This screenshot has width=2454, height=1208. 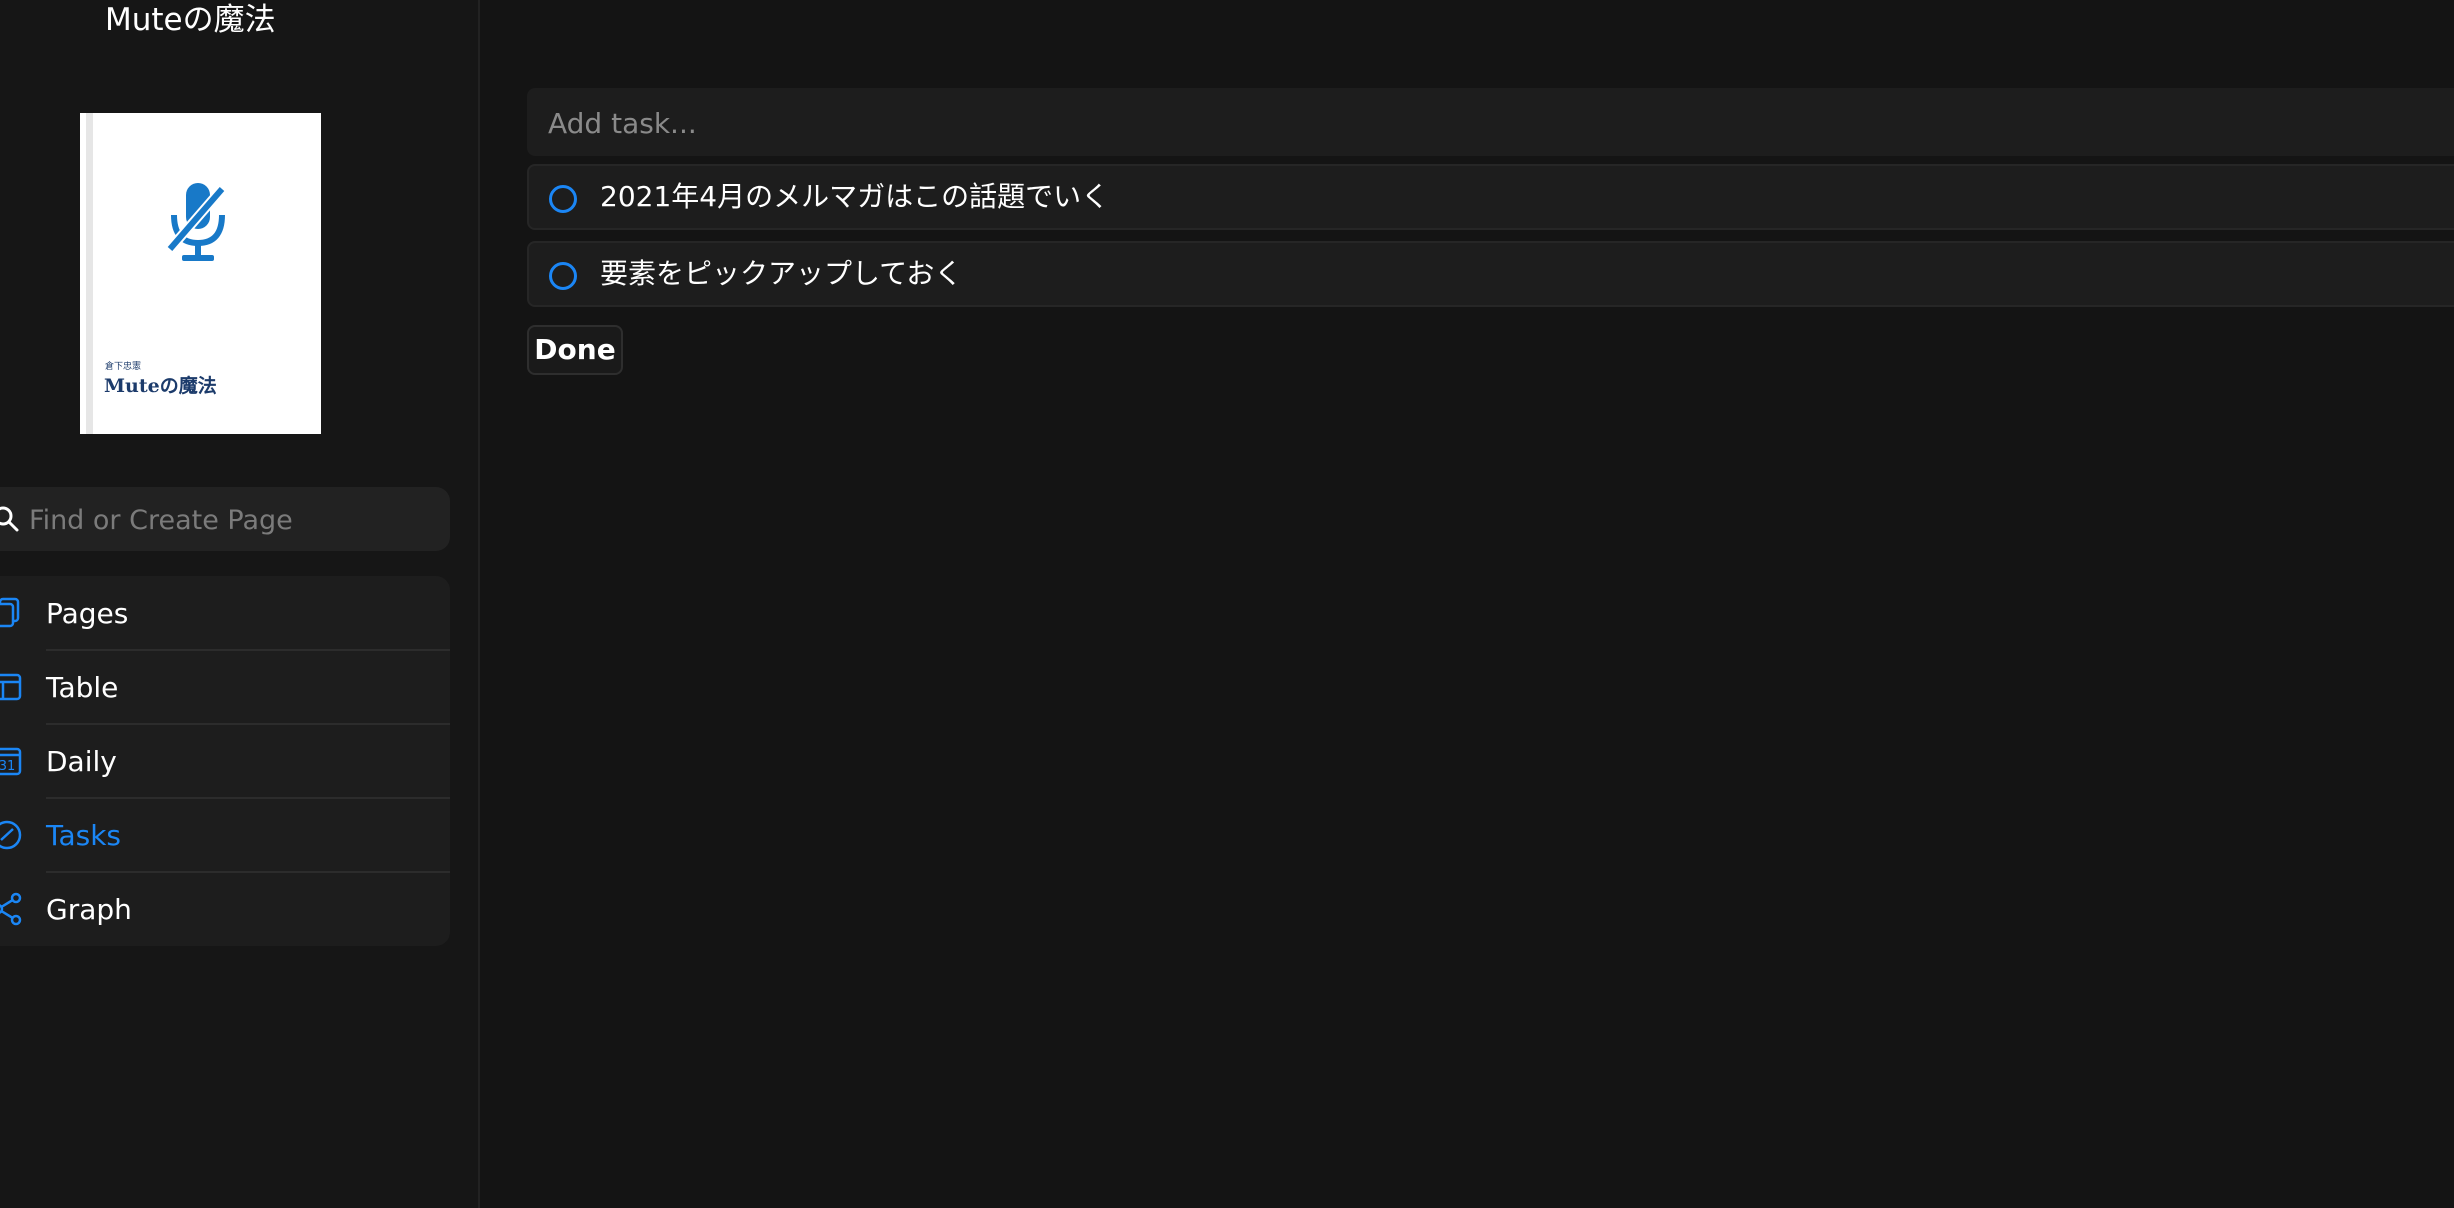 I want to click on sidebar-item-table: Table, so click(x=225, y=687).